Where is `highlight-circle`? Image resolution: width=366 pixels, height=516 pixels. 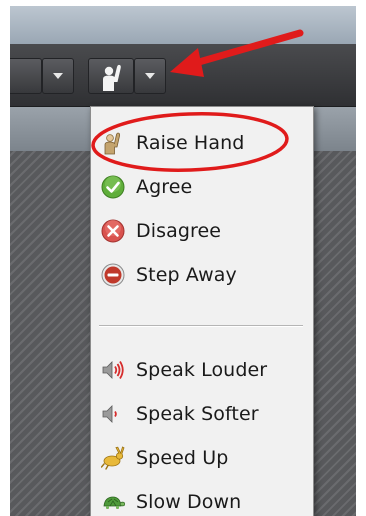
highlight-circle is located at coordinates (190, 142).